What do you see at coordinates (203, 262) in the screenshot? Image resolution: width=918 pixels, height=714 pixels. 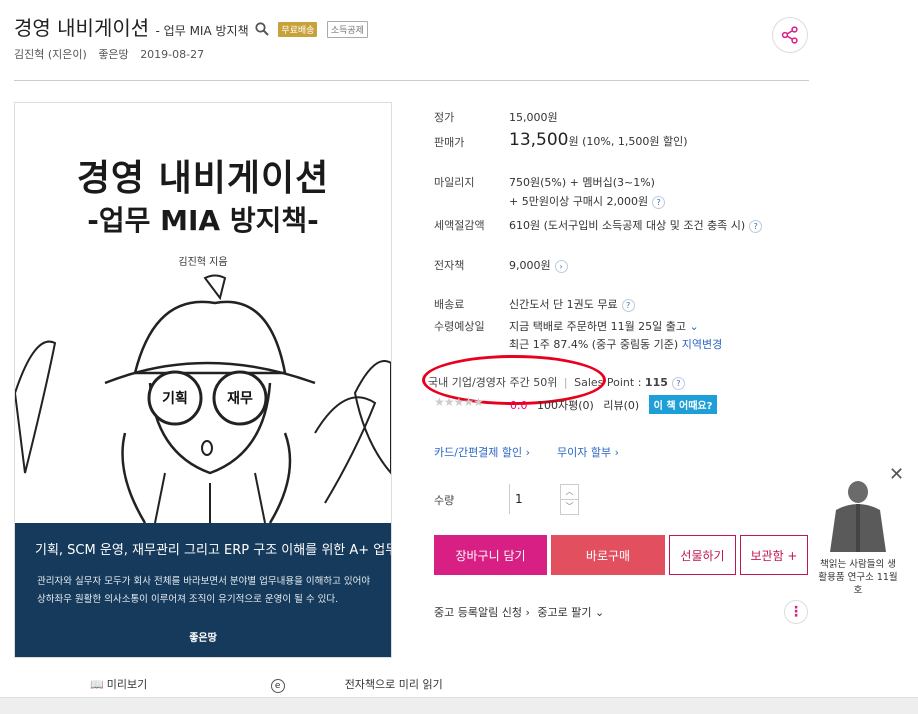 I see `cover-author: 김진혁 지음` at bounding box center [203, 262].